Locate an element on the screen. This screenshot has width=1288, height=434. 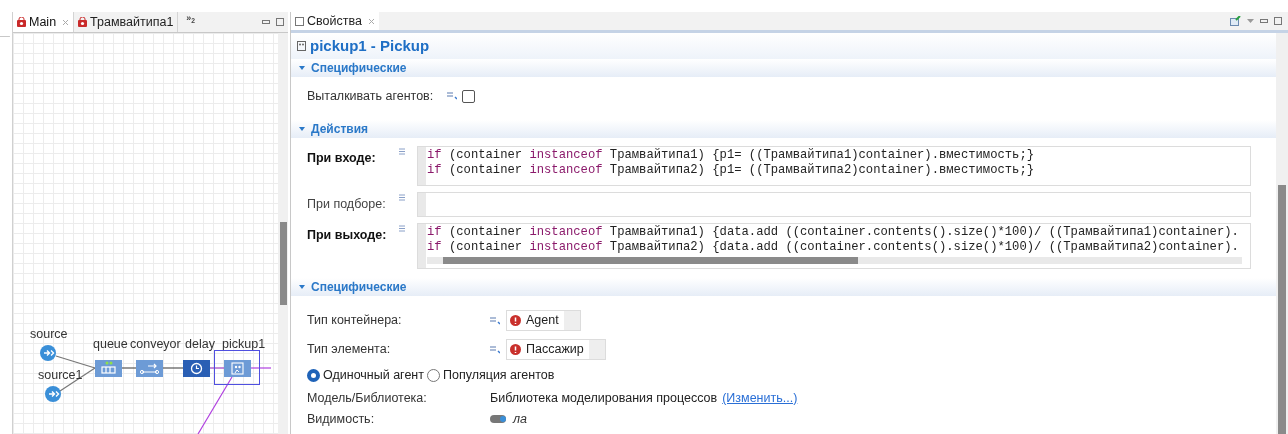
view-menu-icon is located at coordinates (1250, 21).